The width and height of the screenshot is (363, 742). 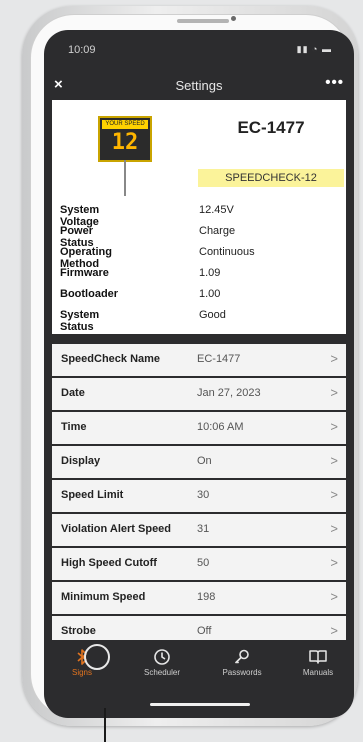 I want to click on status-bar: 10:09 ▮▮ ◔ ▬, so click(x=199, y=50).